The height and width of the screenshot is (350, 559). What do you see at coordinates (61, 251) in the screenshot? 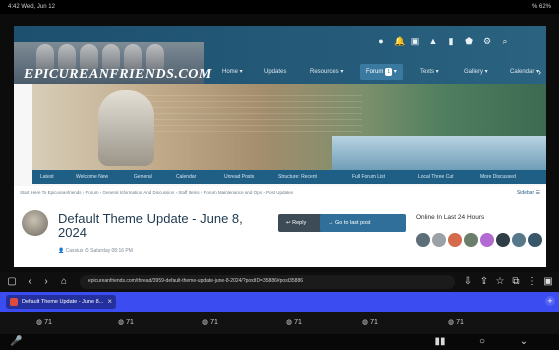
I see `user-icon: 👤` at bounding box center [61, 251].